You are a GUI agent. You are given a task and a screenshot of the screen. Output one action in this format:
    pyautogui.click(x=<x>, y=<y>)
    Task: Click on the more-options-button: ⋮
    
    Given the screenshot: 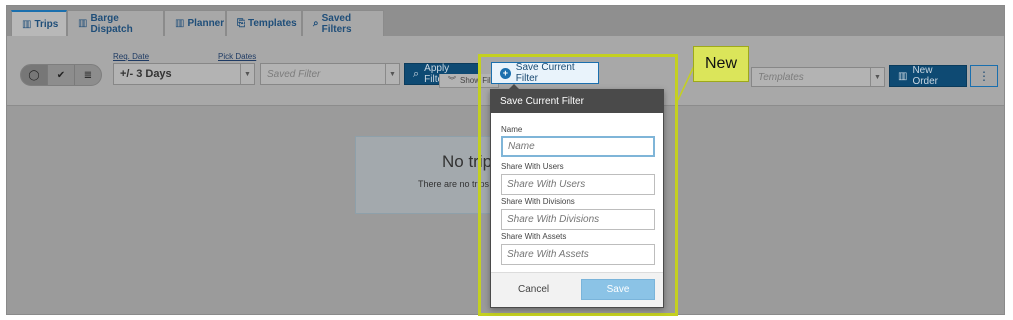 What is the action you would take?
    pyautogui.click(x=984, y=76)
    